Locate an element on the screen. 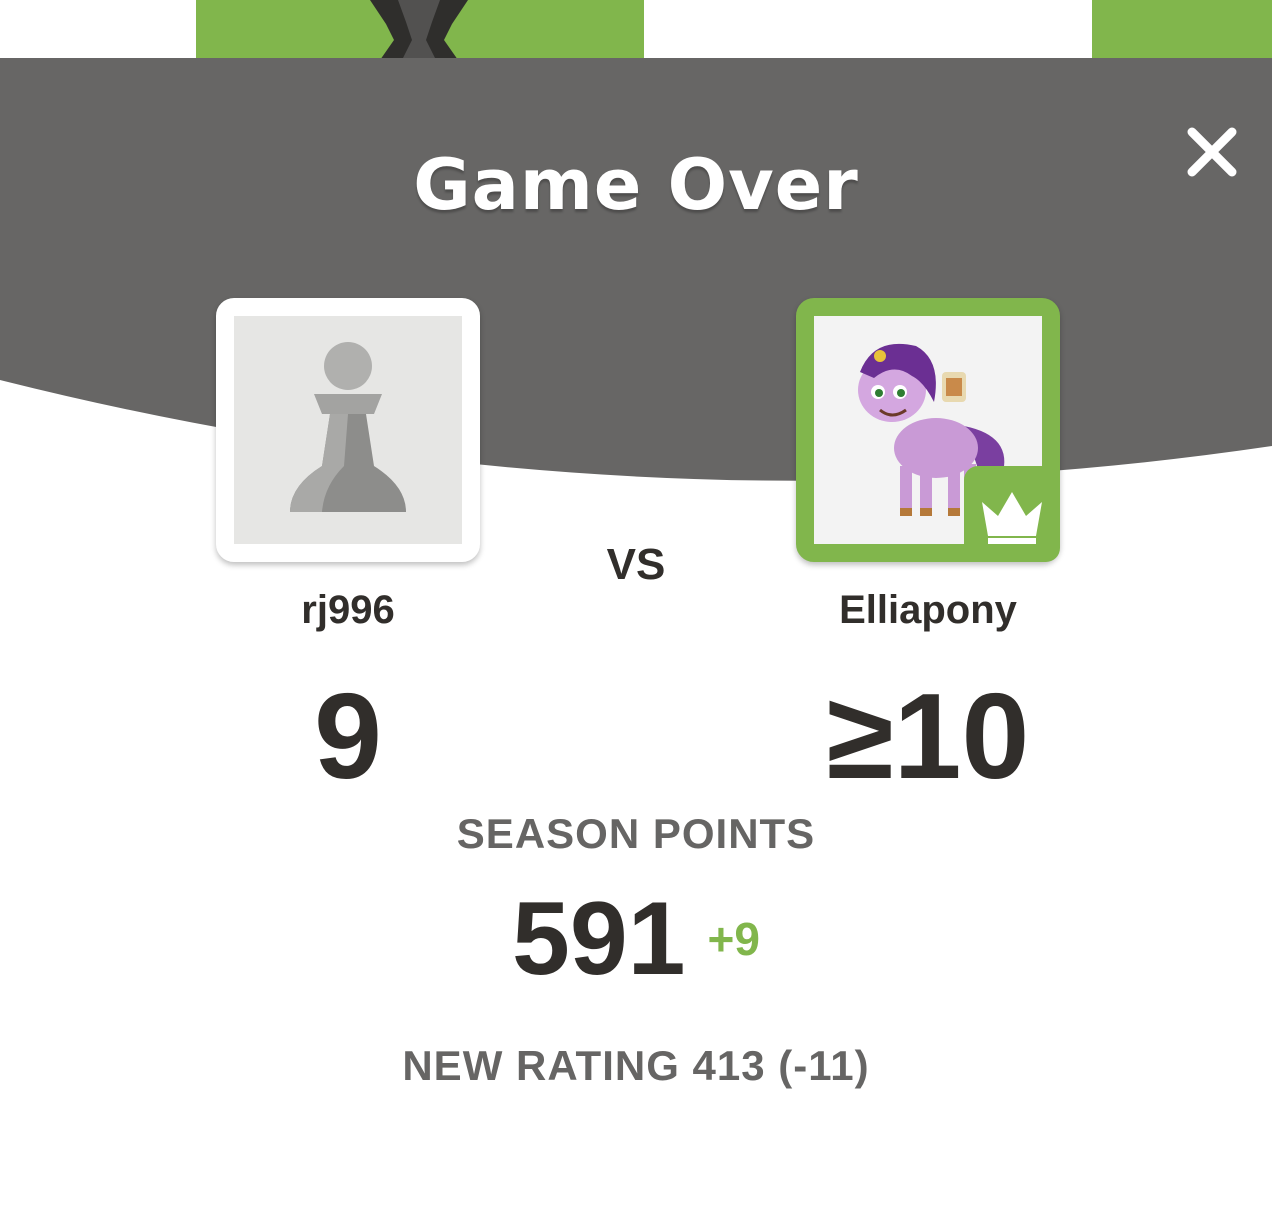 The width and height of the screenshot is (1272, 1220). pawn-piece-icon is located at coordinates (420, 30).